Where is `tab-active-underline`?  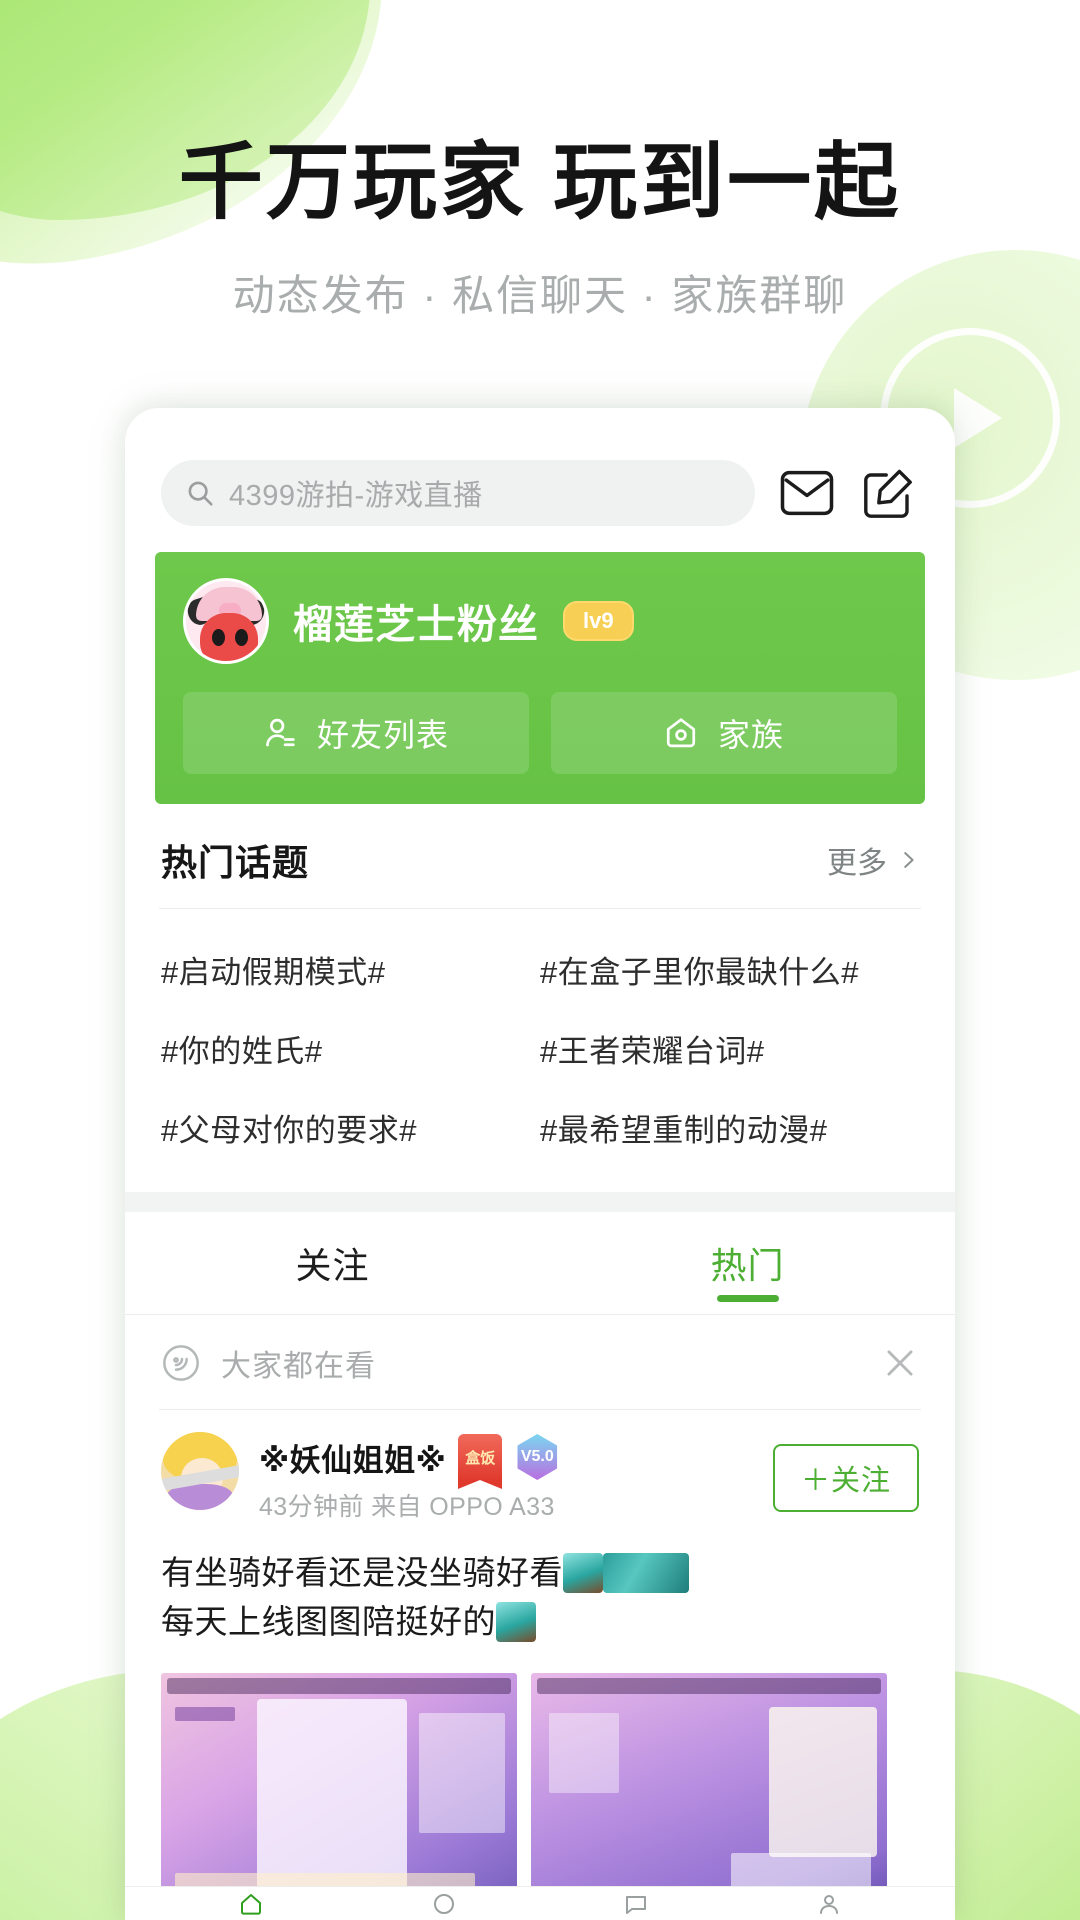
tab-active-underline is located at coordinates (747, 1298).